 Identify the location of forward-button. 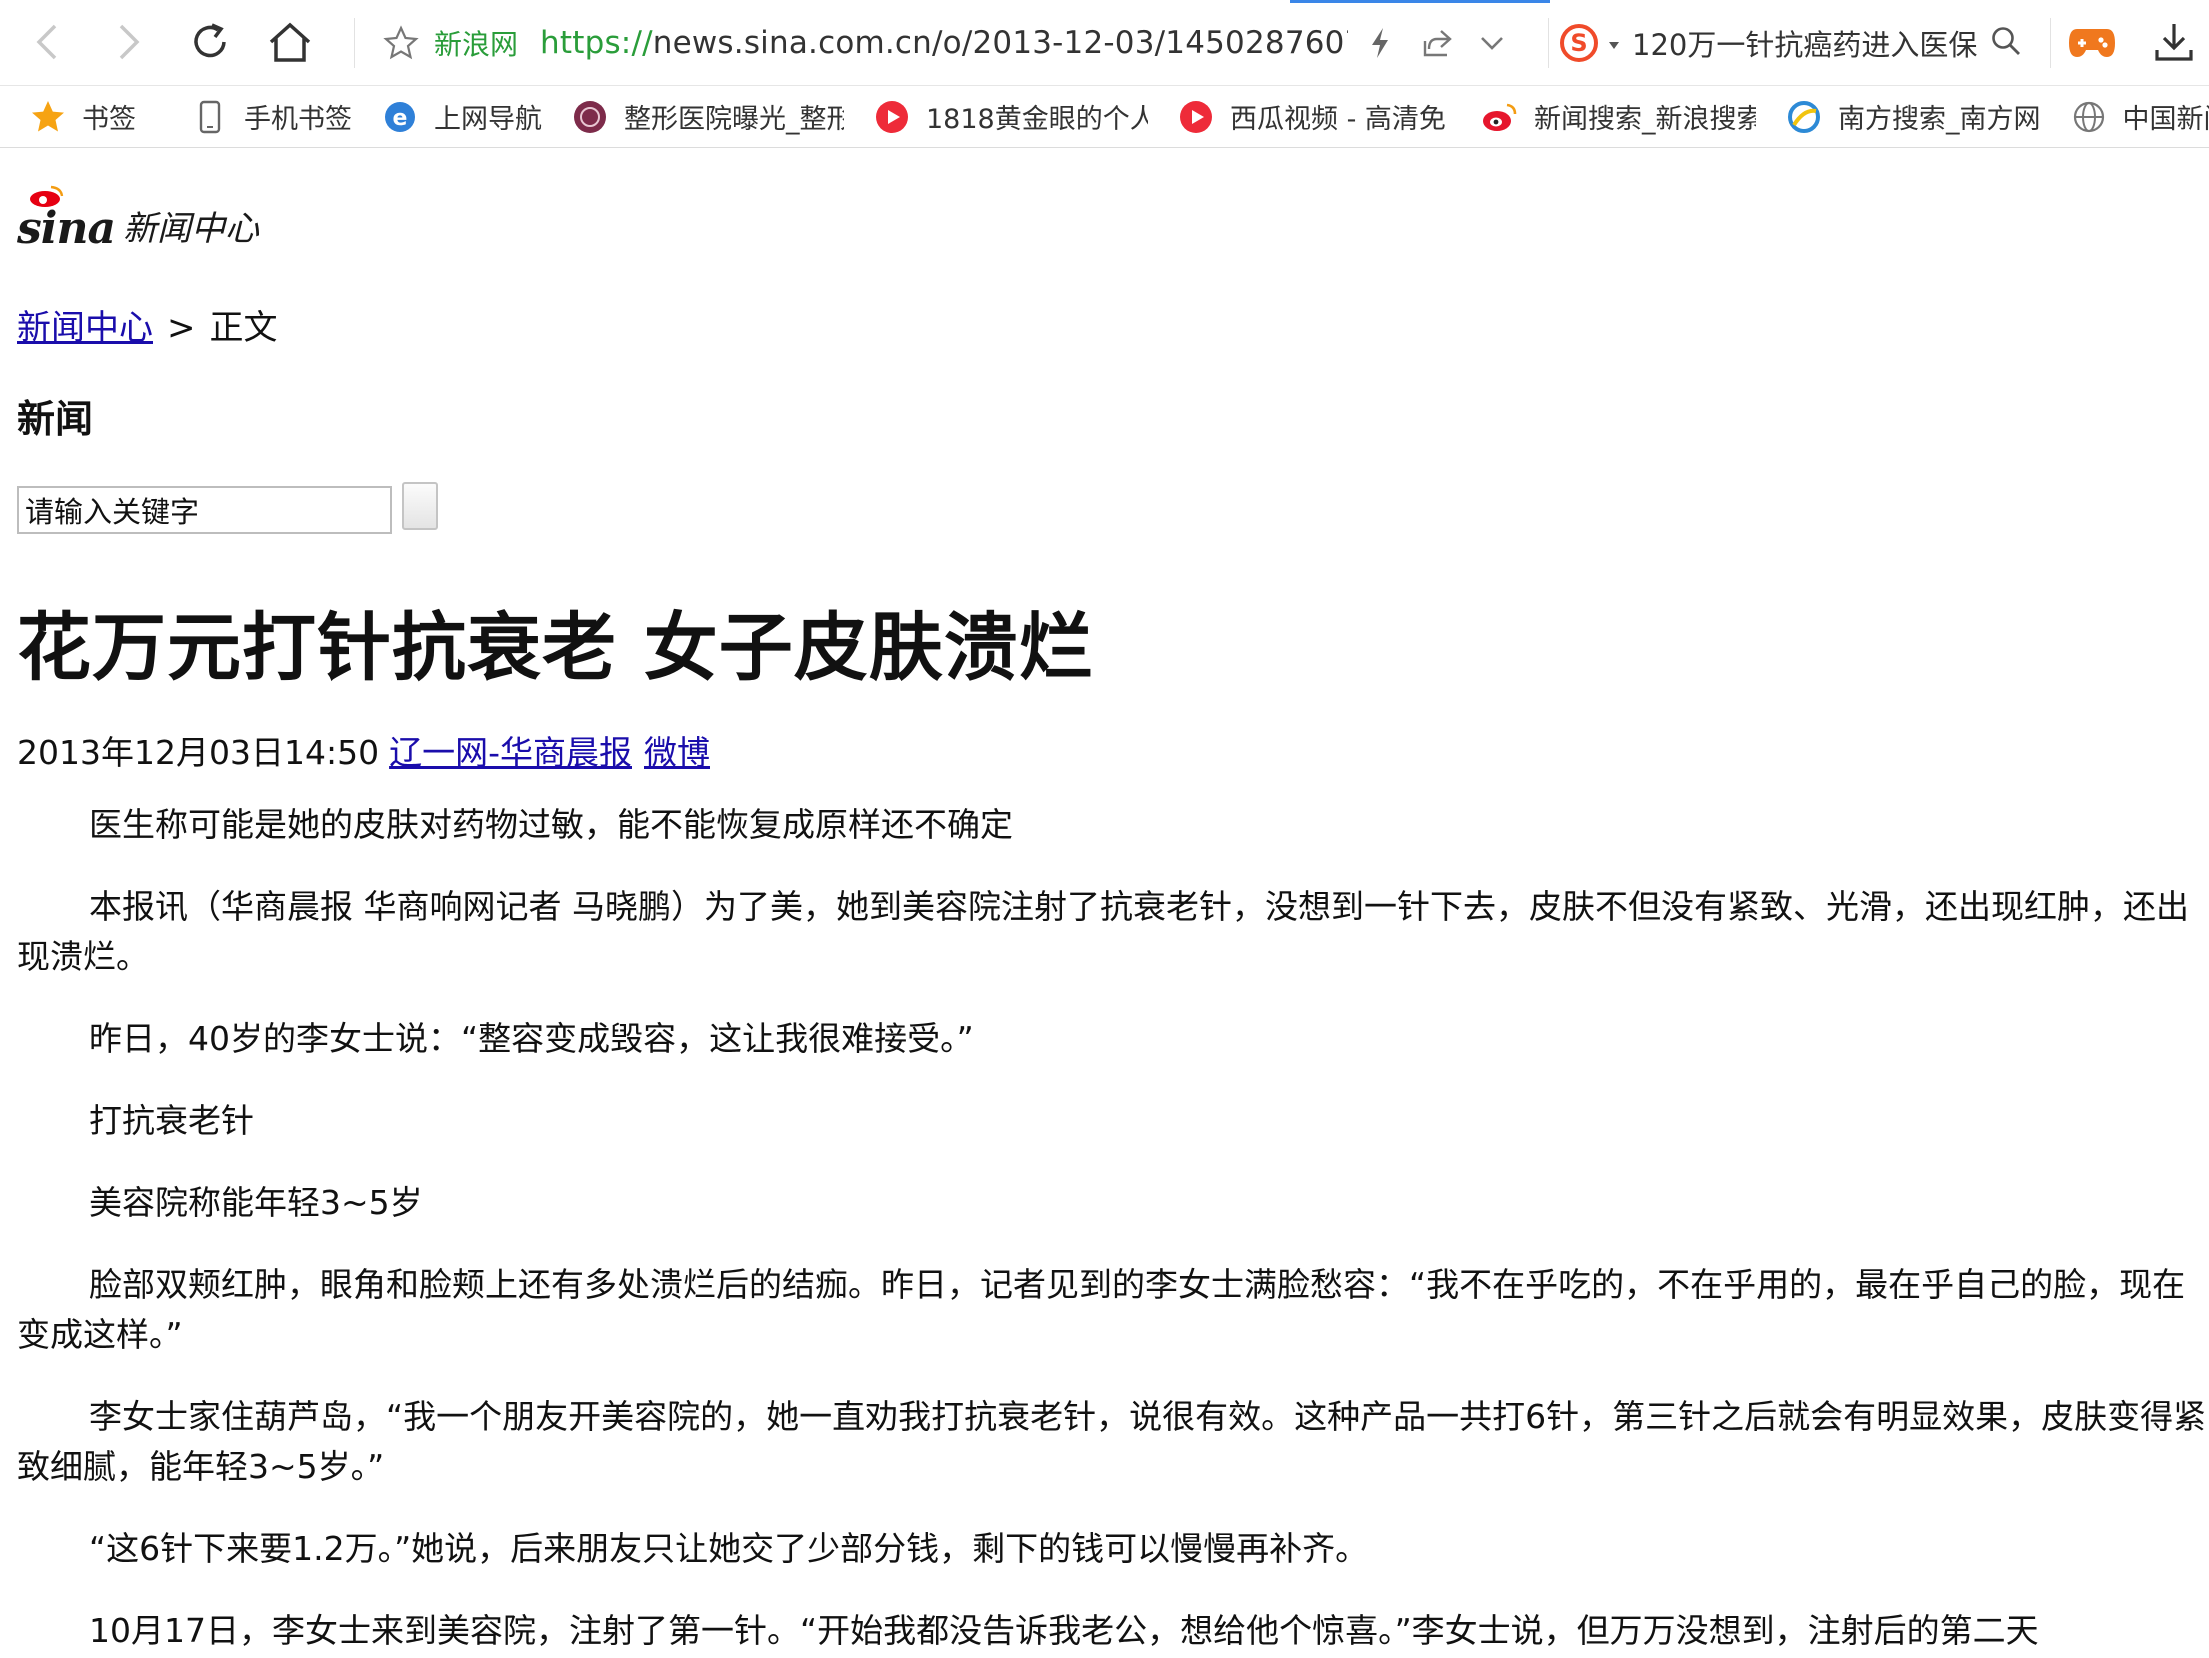
(128, 42).